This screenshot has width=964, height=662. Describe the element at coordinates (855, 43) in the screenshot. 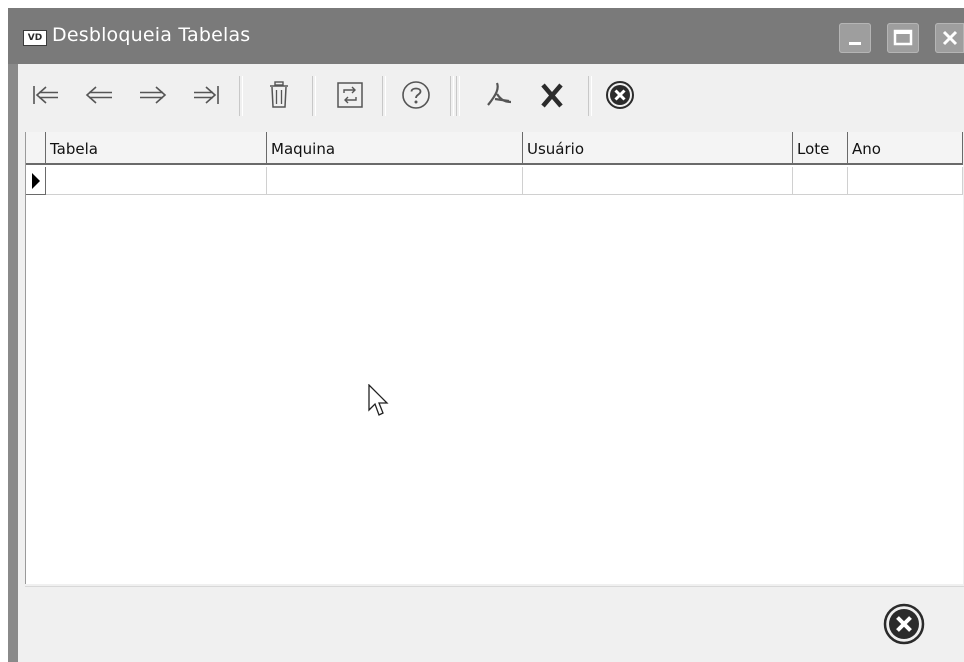

I see `minimize-icon` at that location.